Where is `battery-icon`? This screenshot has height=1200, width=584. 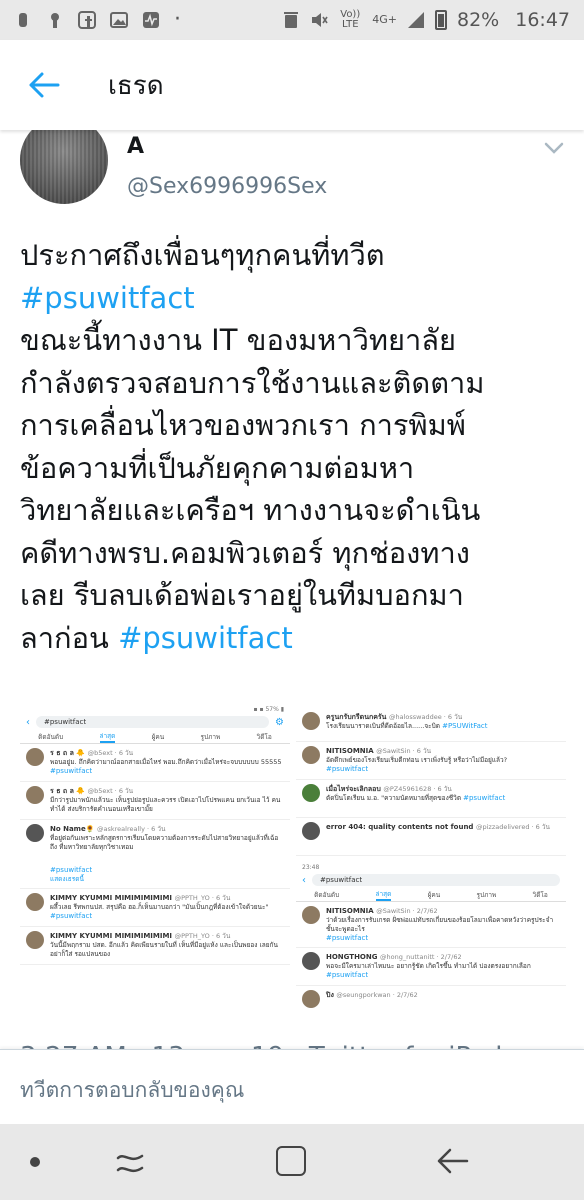 battery-icon is located at coordinates (441, 20).